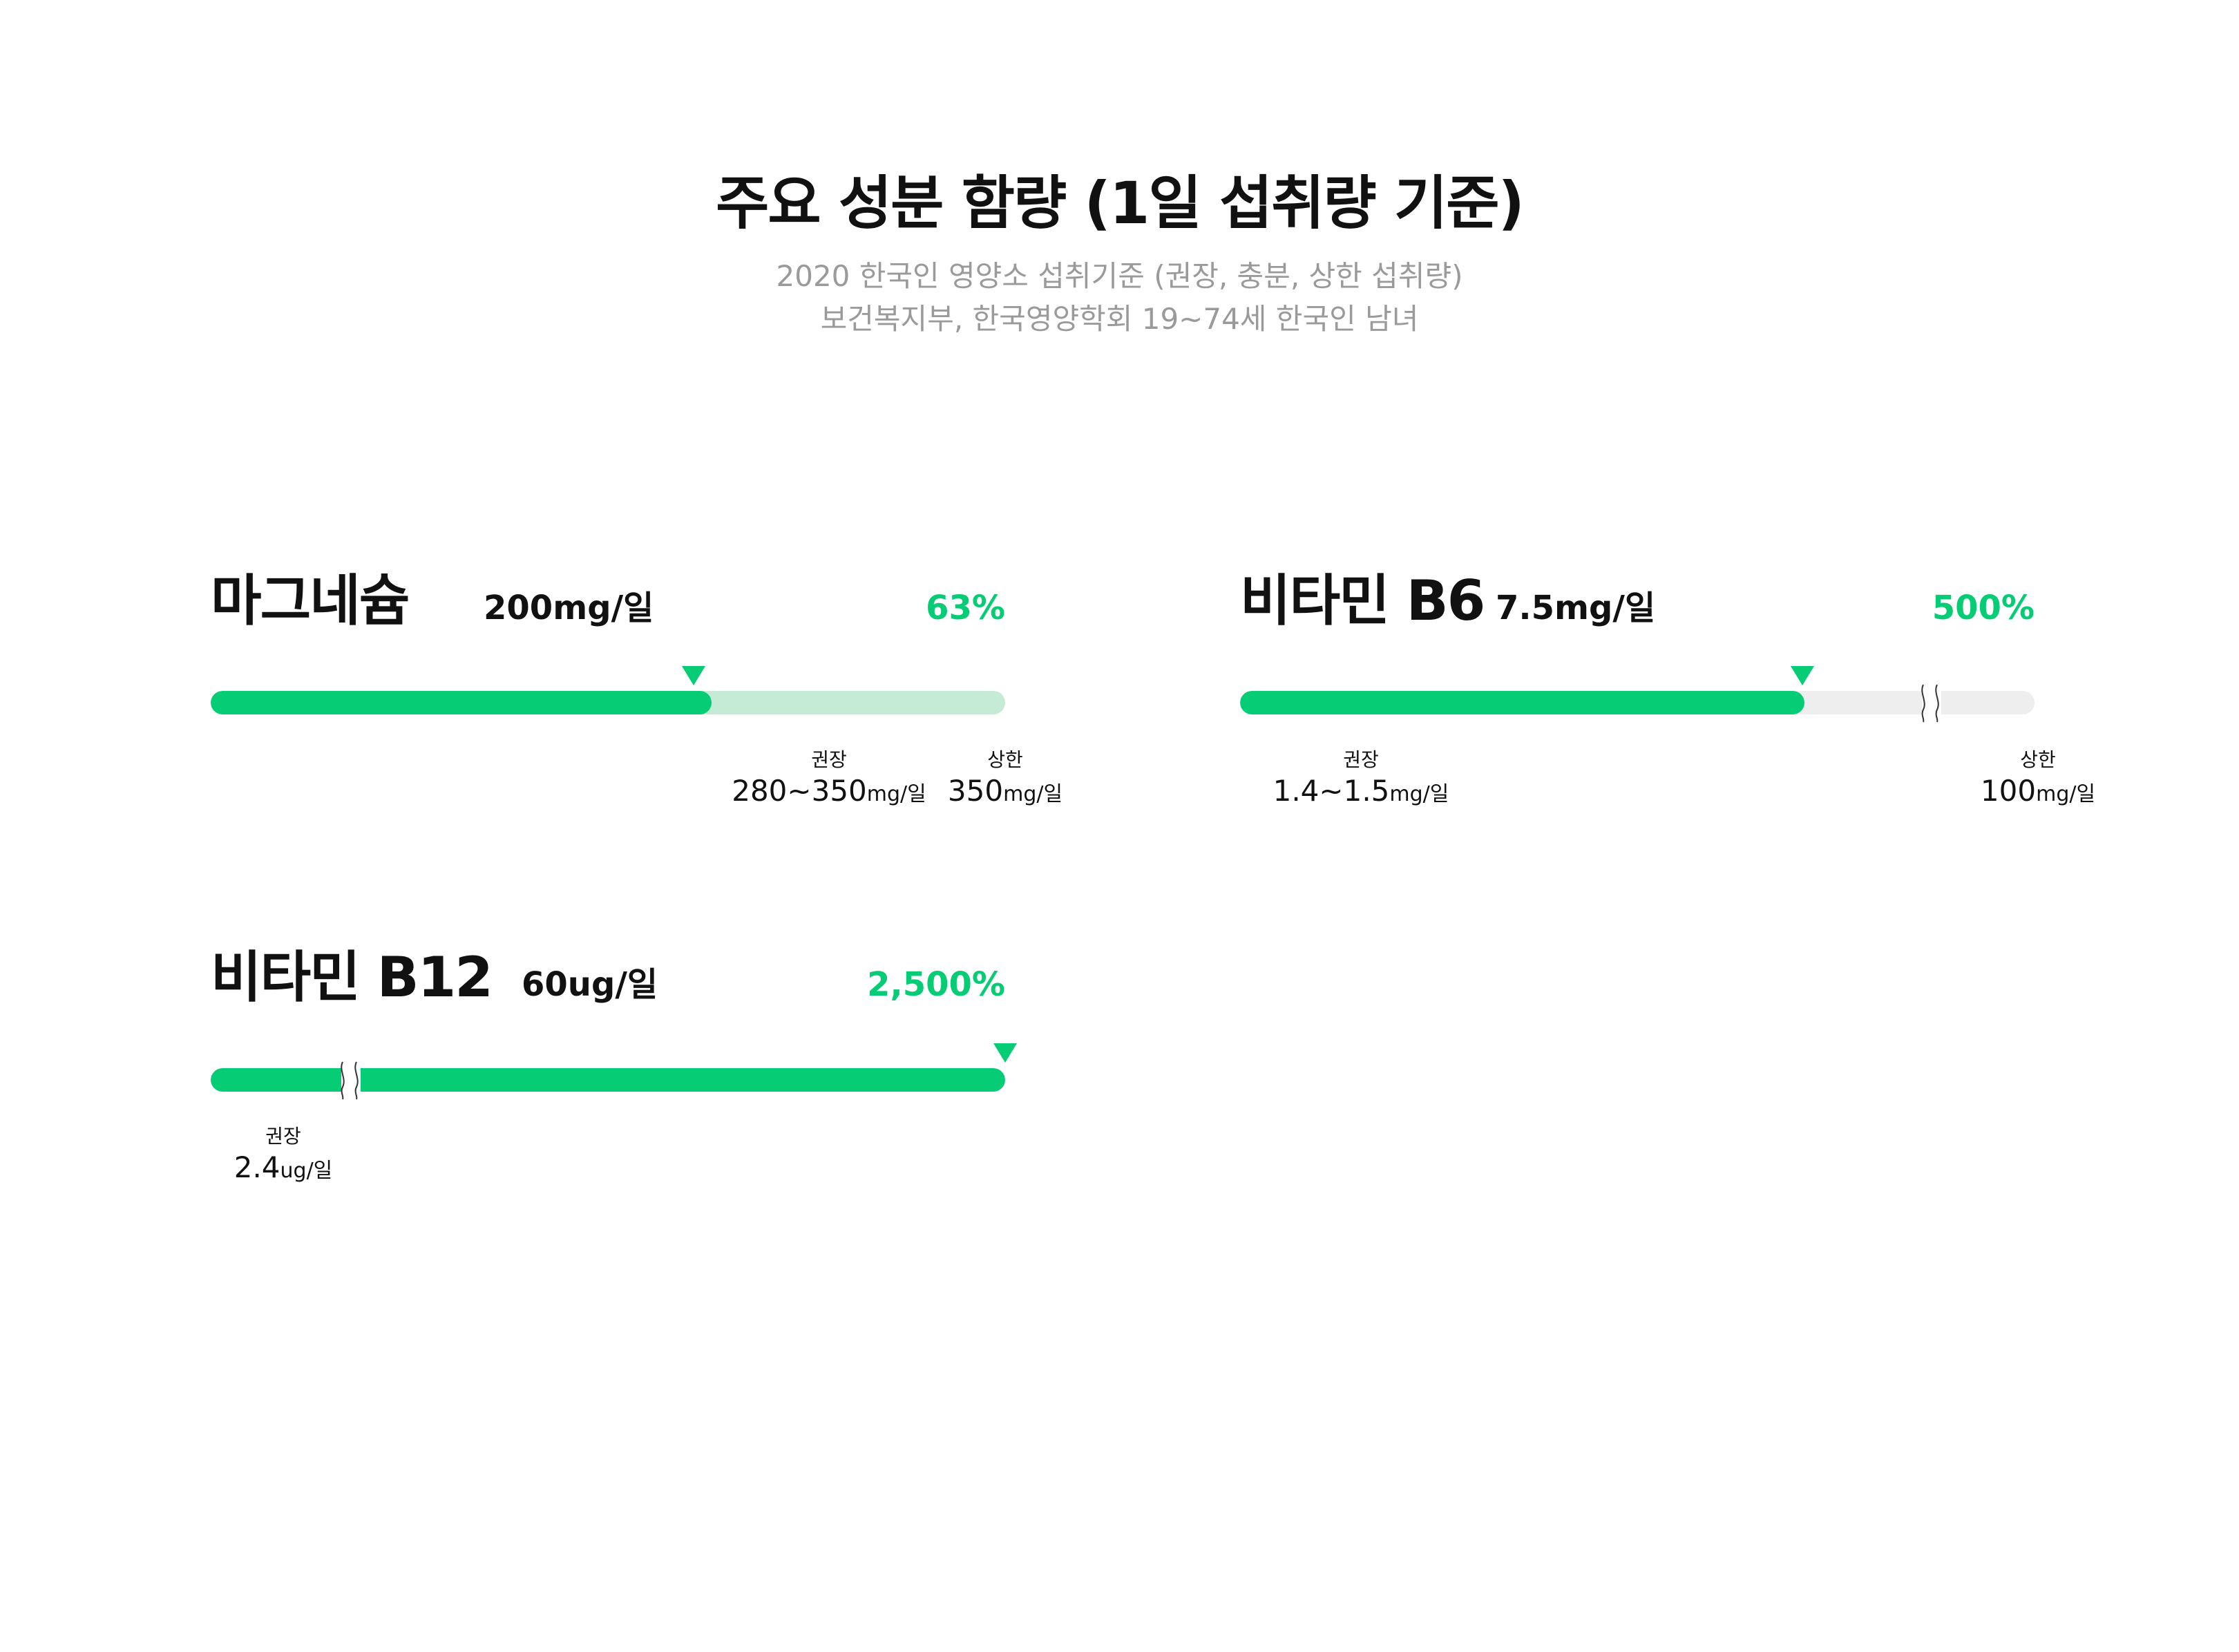 The image size is (2239, 1652). Describe the element at coordinates (2038, 779) in the screenshot. I see `reference-upper-limit: 상한 100mg/일` at that location.